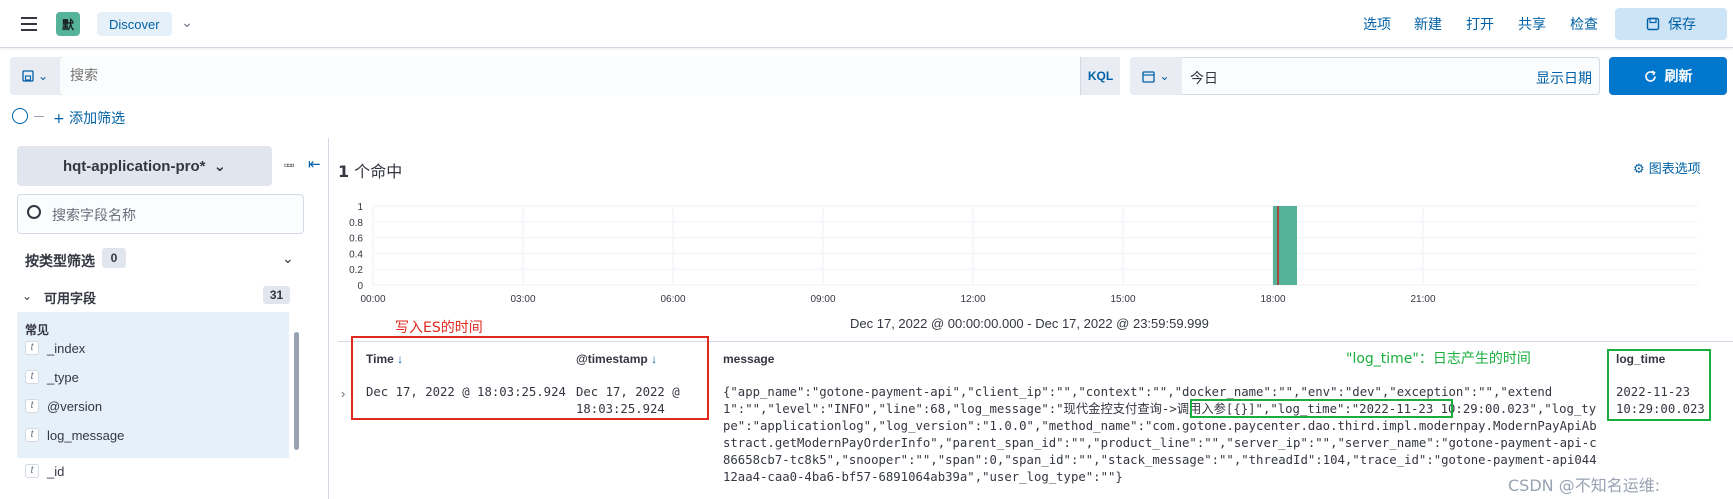  What do you see at coordinates (1422, 299) in the screenshot?
I see `x-tick-label: 21:00` at bounding box center [1422, 299].